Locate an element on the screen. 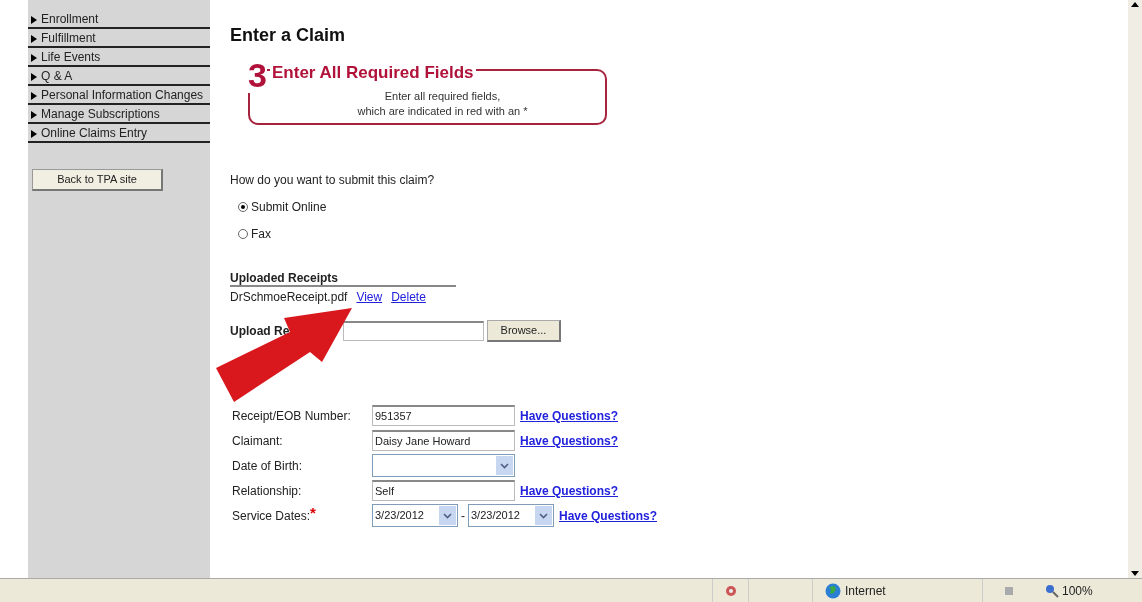 This screenshot has width=1142, height=602. banner-title: Enter All Required Fields is located at coordinates (373, 73).